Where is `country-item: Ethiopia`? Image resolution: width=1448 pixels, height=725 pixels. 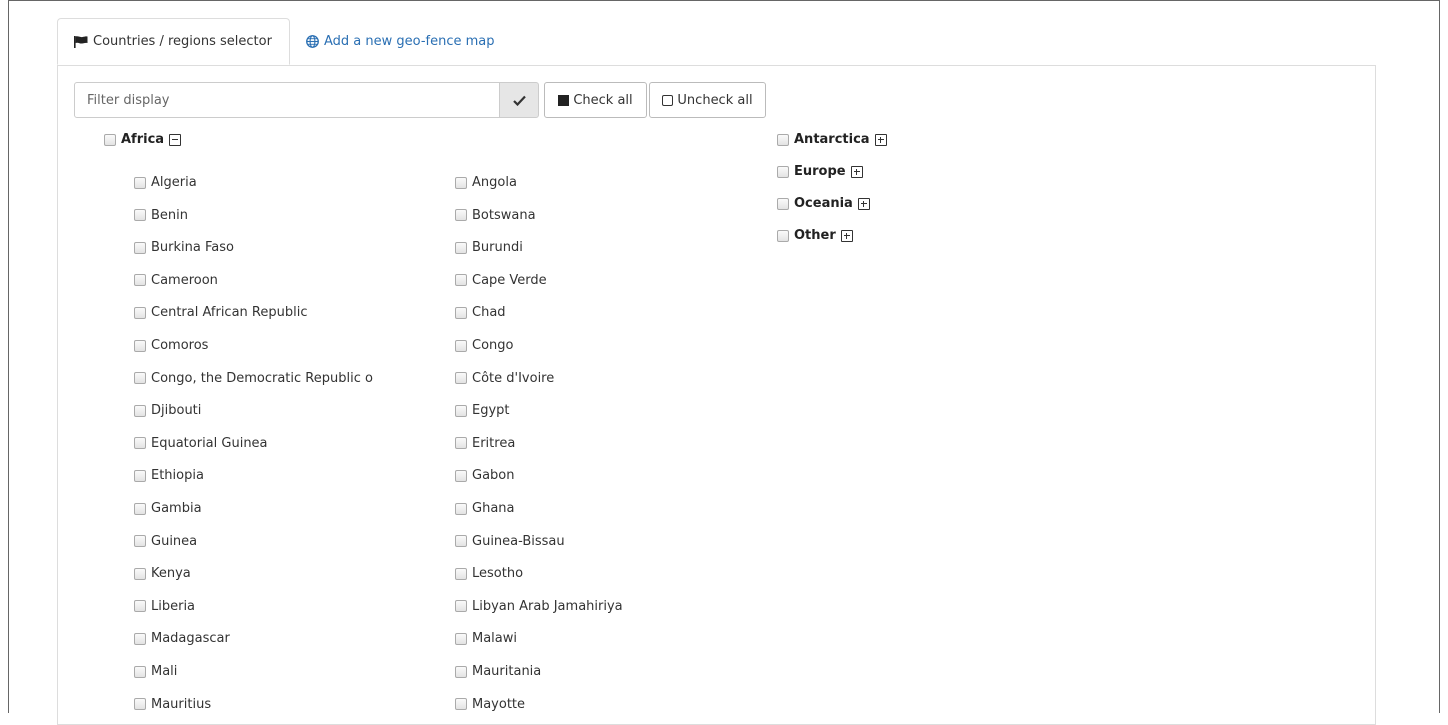 country-item: Ethiopia is located at coordinates (169, 475).